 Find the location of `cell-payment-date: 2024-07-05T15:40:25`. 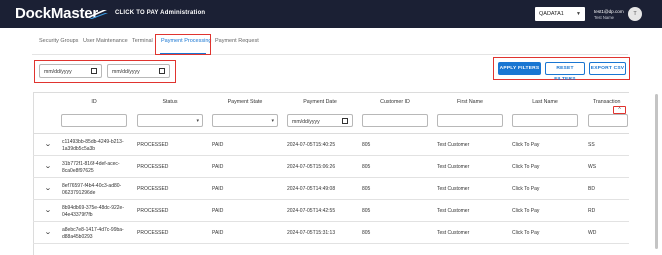

cell-payment-date: 2024-07-05T15:40:25 is located at coordinates (311, 145).